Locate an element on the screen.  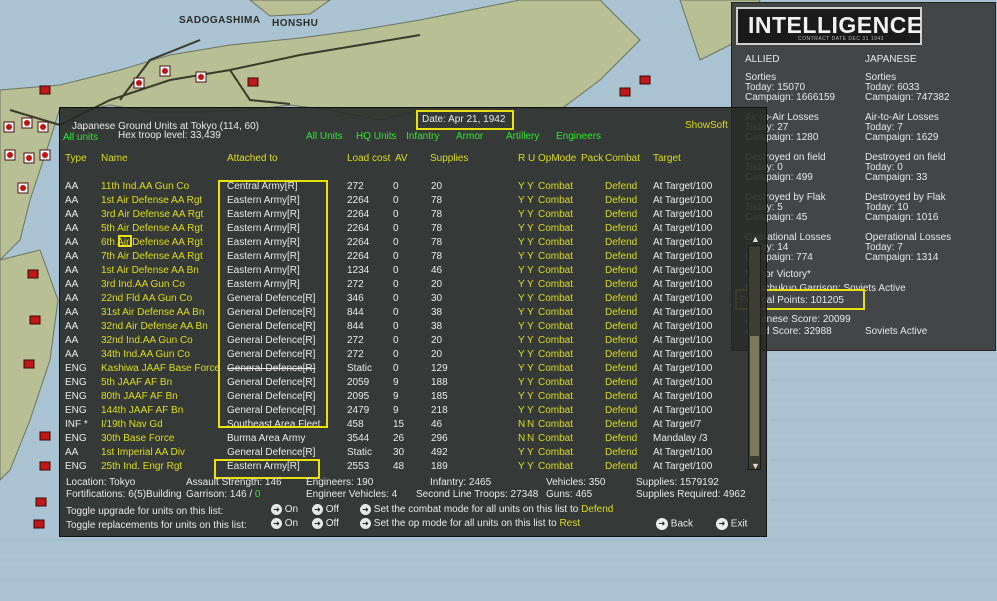
unit-target: Mandalay /3 is located at coordinates (680, 438).